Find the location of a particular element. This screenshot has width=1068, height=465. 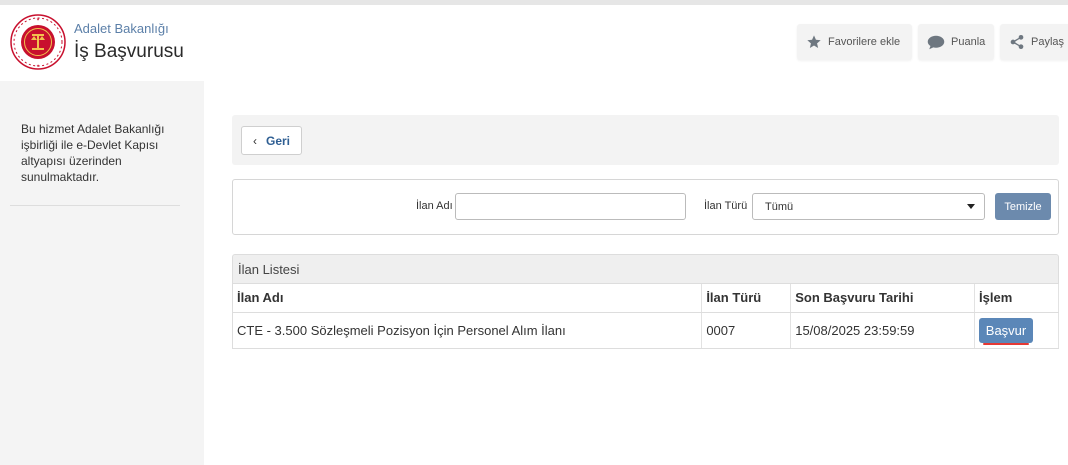

apply-button: Başvur is located at coordinates (1006, 331).